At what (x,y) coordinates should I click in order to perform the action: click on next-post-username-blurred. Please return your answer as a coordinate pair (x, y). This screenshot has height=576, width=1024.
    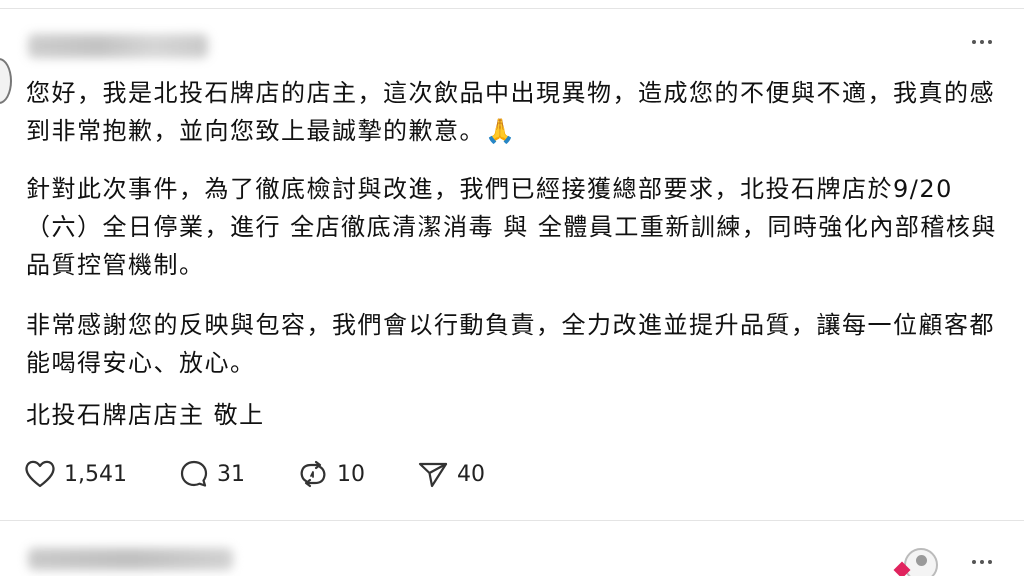
    Looking at the image, I should click on (130, 559).